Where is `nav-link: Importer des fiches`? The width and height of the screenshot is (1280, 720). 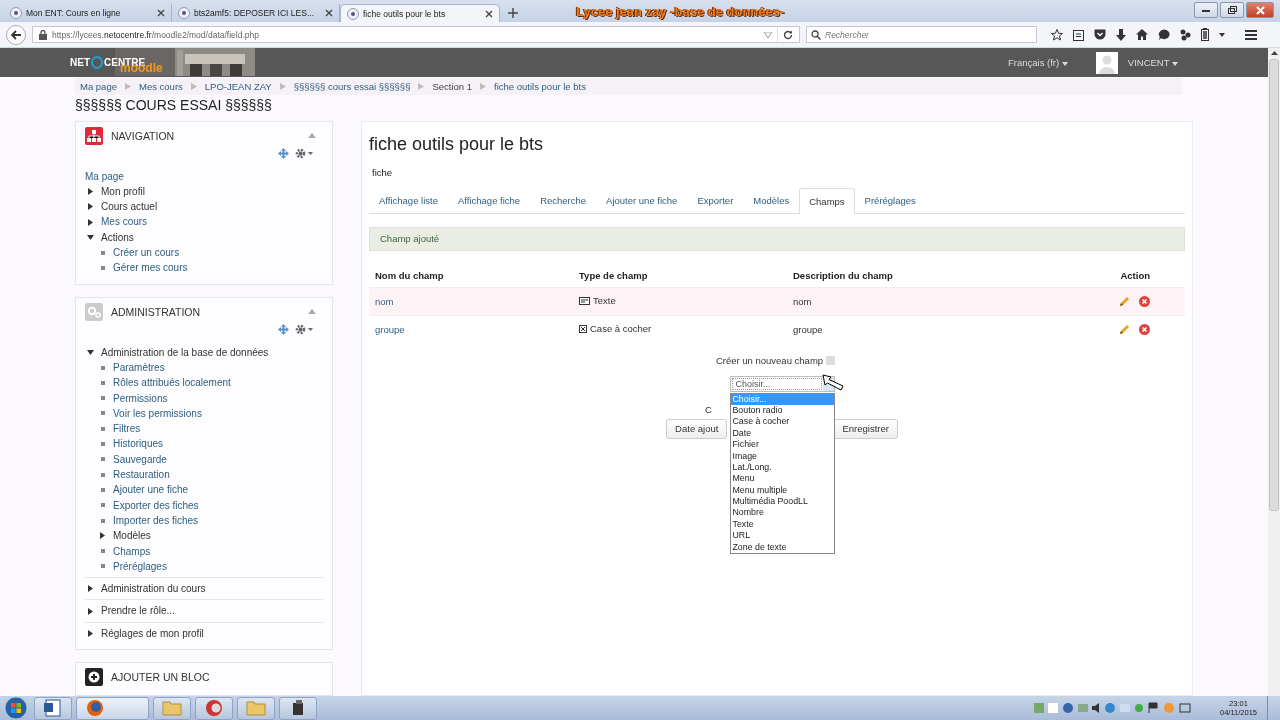 nav-link: Importer des fiches is located at coordinates (156, 520).